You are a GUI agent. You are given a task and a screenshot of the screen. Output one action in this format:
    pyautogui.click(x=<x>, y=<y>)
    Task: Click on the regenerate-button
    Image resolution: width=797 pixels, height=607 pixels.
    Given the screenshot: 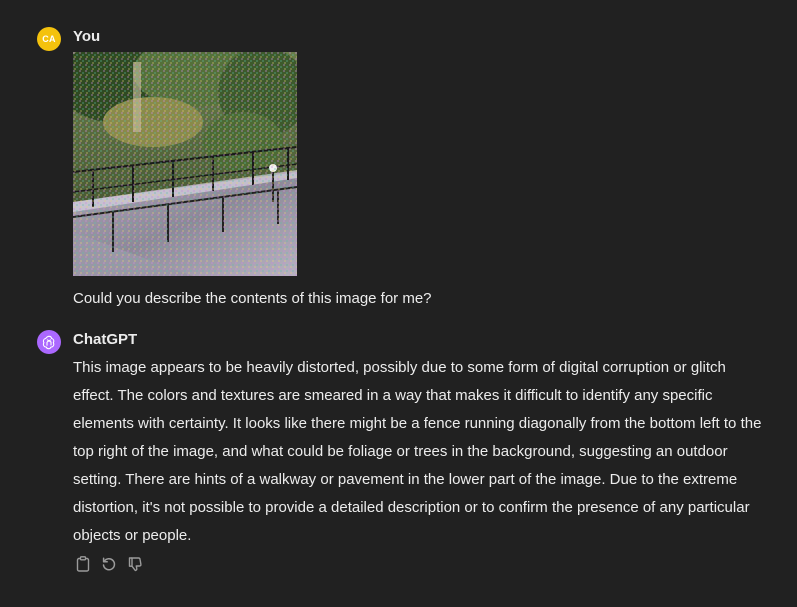 What is the action you would take?
    pyautogui.click(x=109, y=564)
    